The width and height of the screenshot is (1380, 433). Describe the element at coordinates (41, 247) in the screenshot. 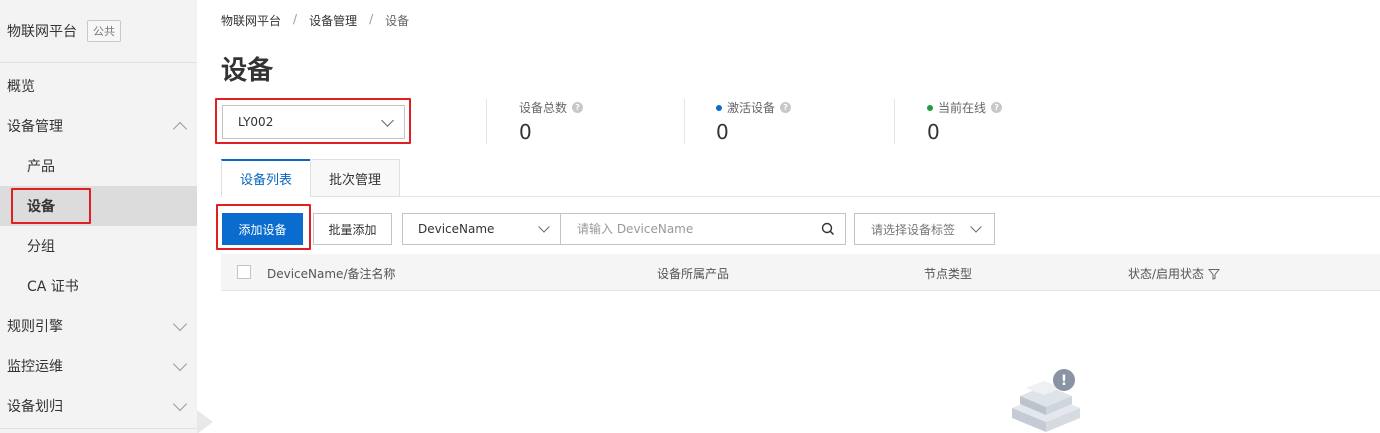

I see `sidebar-item-label: 分组` at that location.